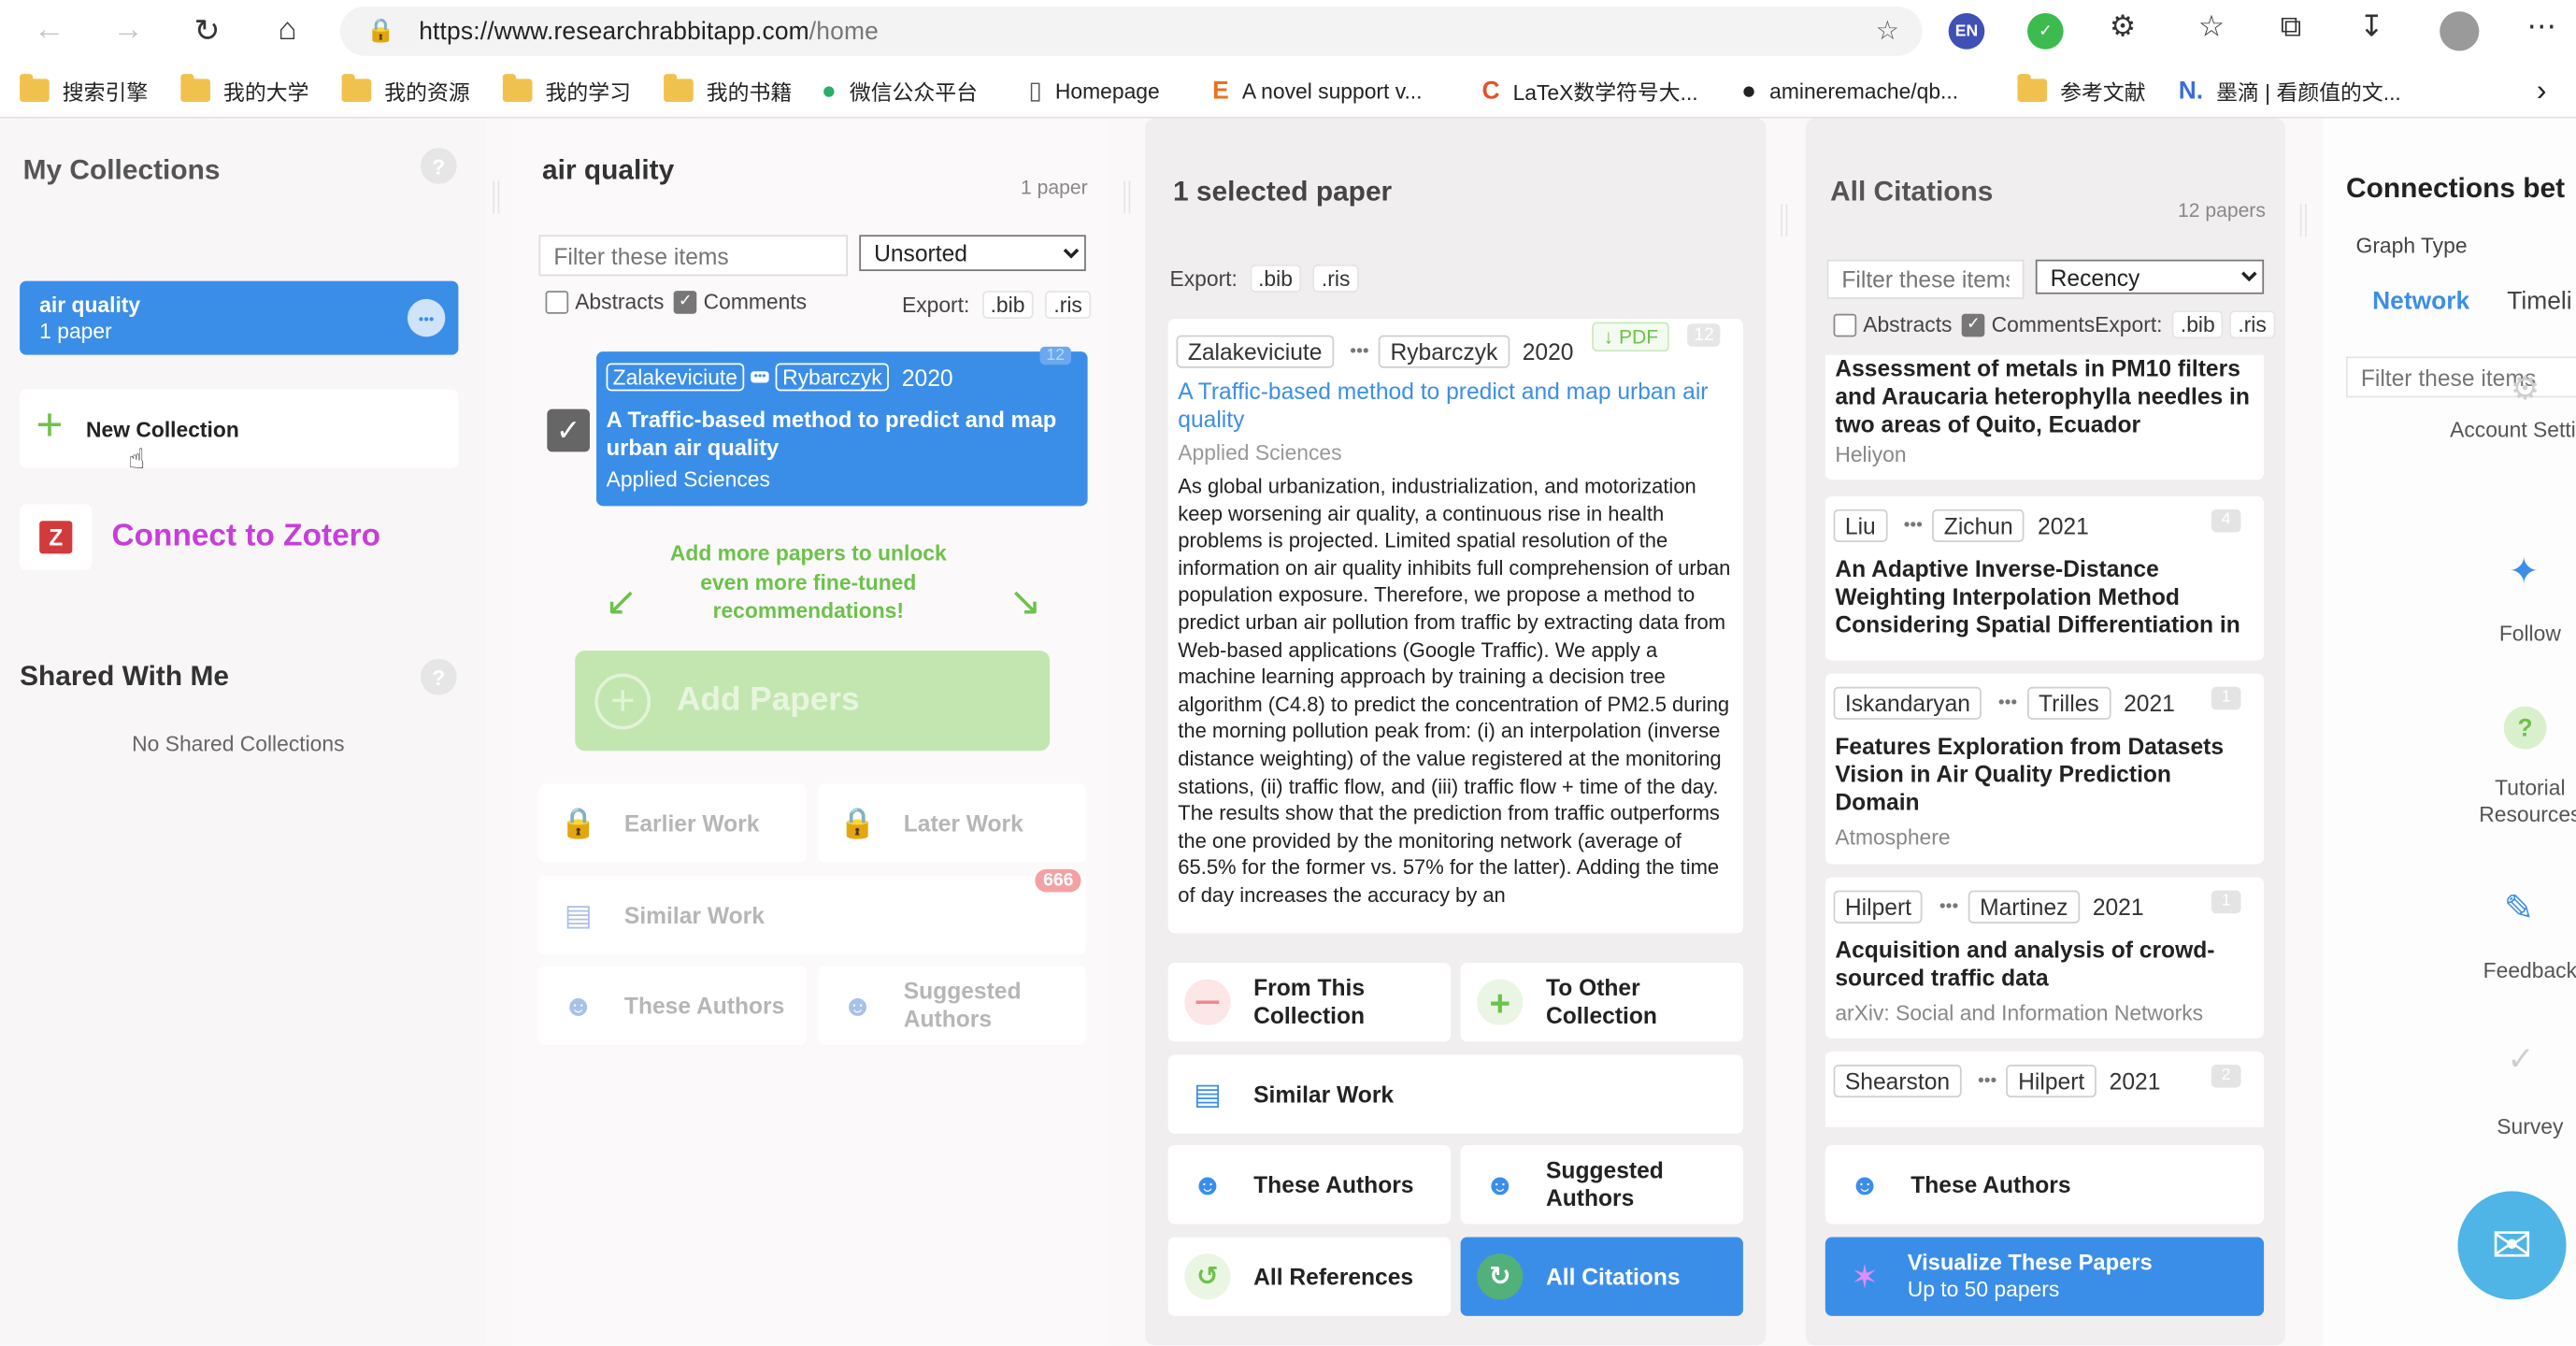  What do you see at coordinates (813, 701) in the screenshot?
I see `add-papers-button: + Add Papers` at bounding box center [813, 701].